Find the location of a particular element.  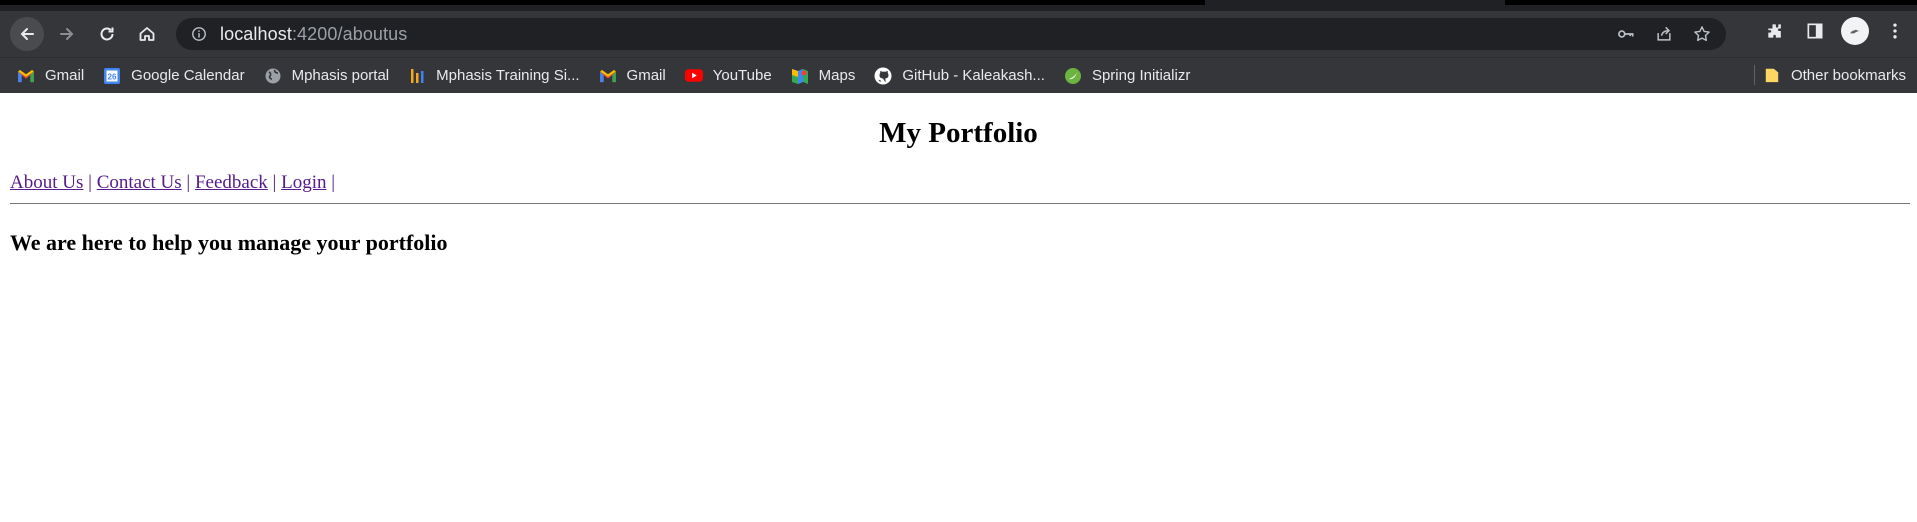

url-path: :4200/aboutus is located at coordinates (349, 33).